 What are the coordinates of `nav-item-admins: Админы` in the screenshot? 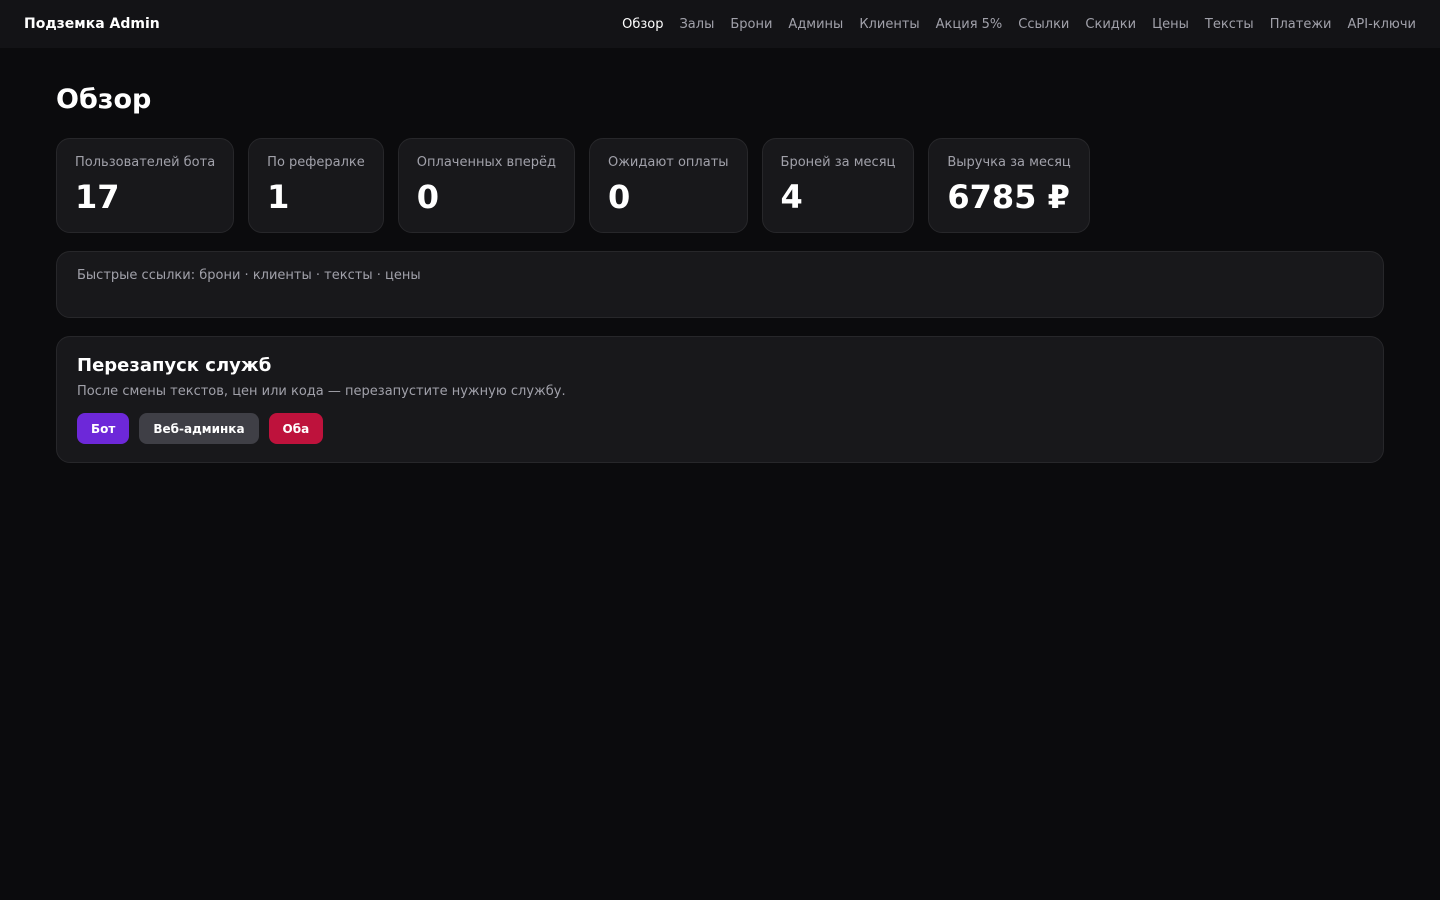 It's located at (815, 24).